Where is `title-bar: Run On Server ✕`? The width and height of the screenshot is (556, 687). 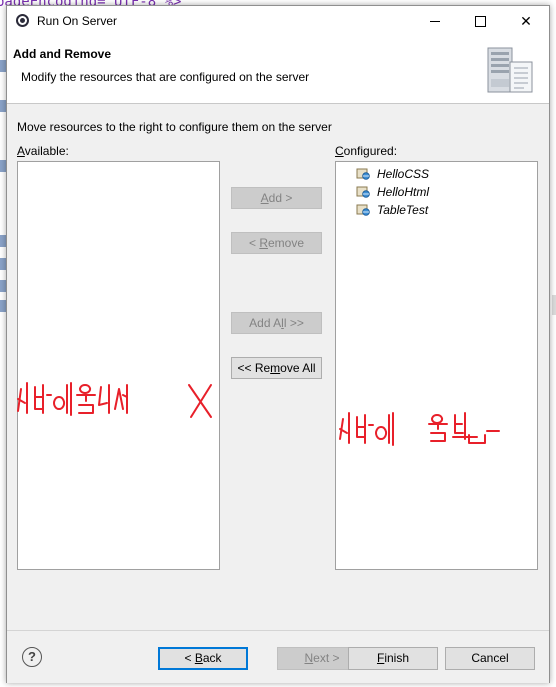
title-bar: Run On Server ✕ is located at coordinates (278, 21).